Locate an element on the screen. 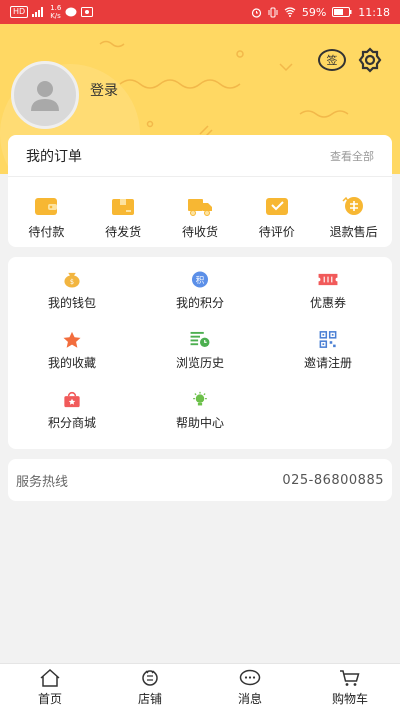  grid-label: 帮助中心 is located at coordinates (199, 423).